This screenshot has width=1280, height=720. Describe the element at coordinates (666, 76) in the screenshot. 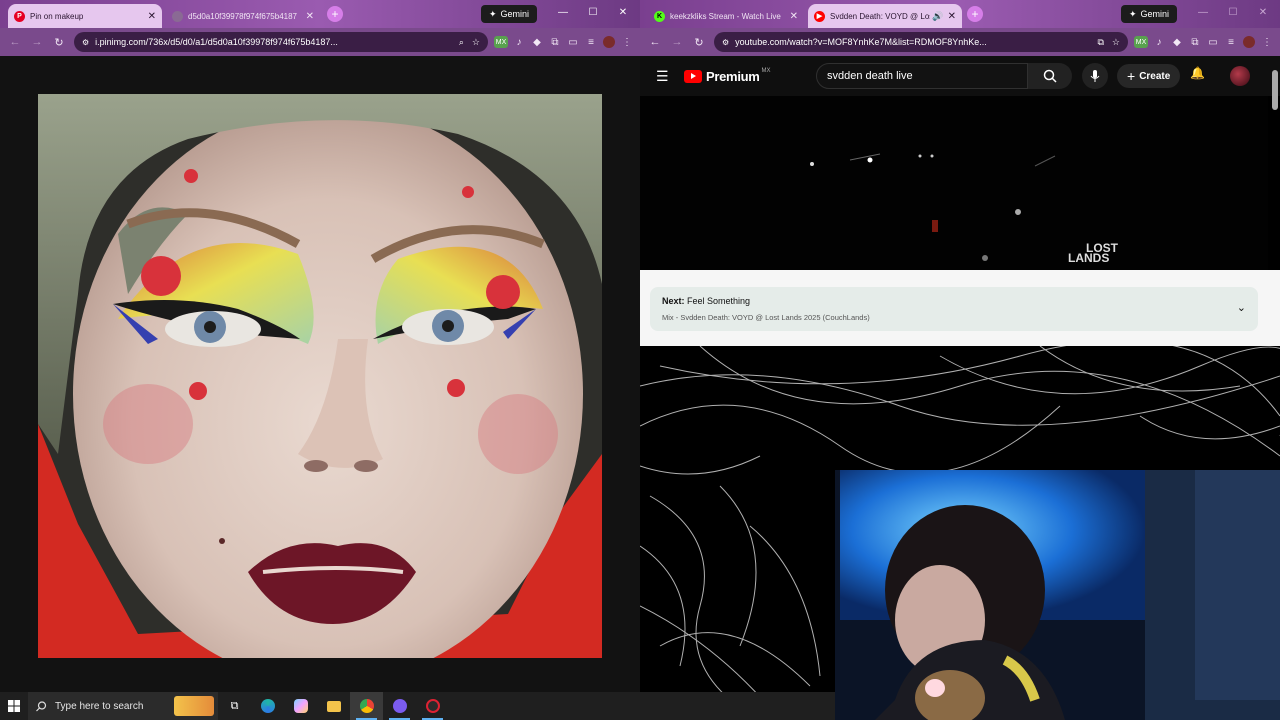

I see `hamburger-menu-icon: ☰` at that location.